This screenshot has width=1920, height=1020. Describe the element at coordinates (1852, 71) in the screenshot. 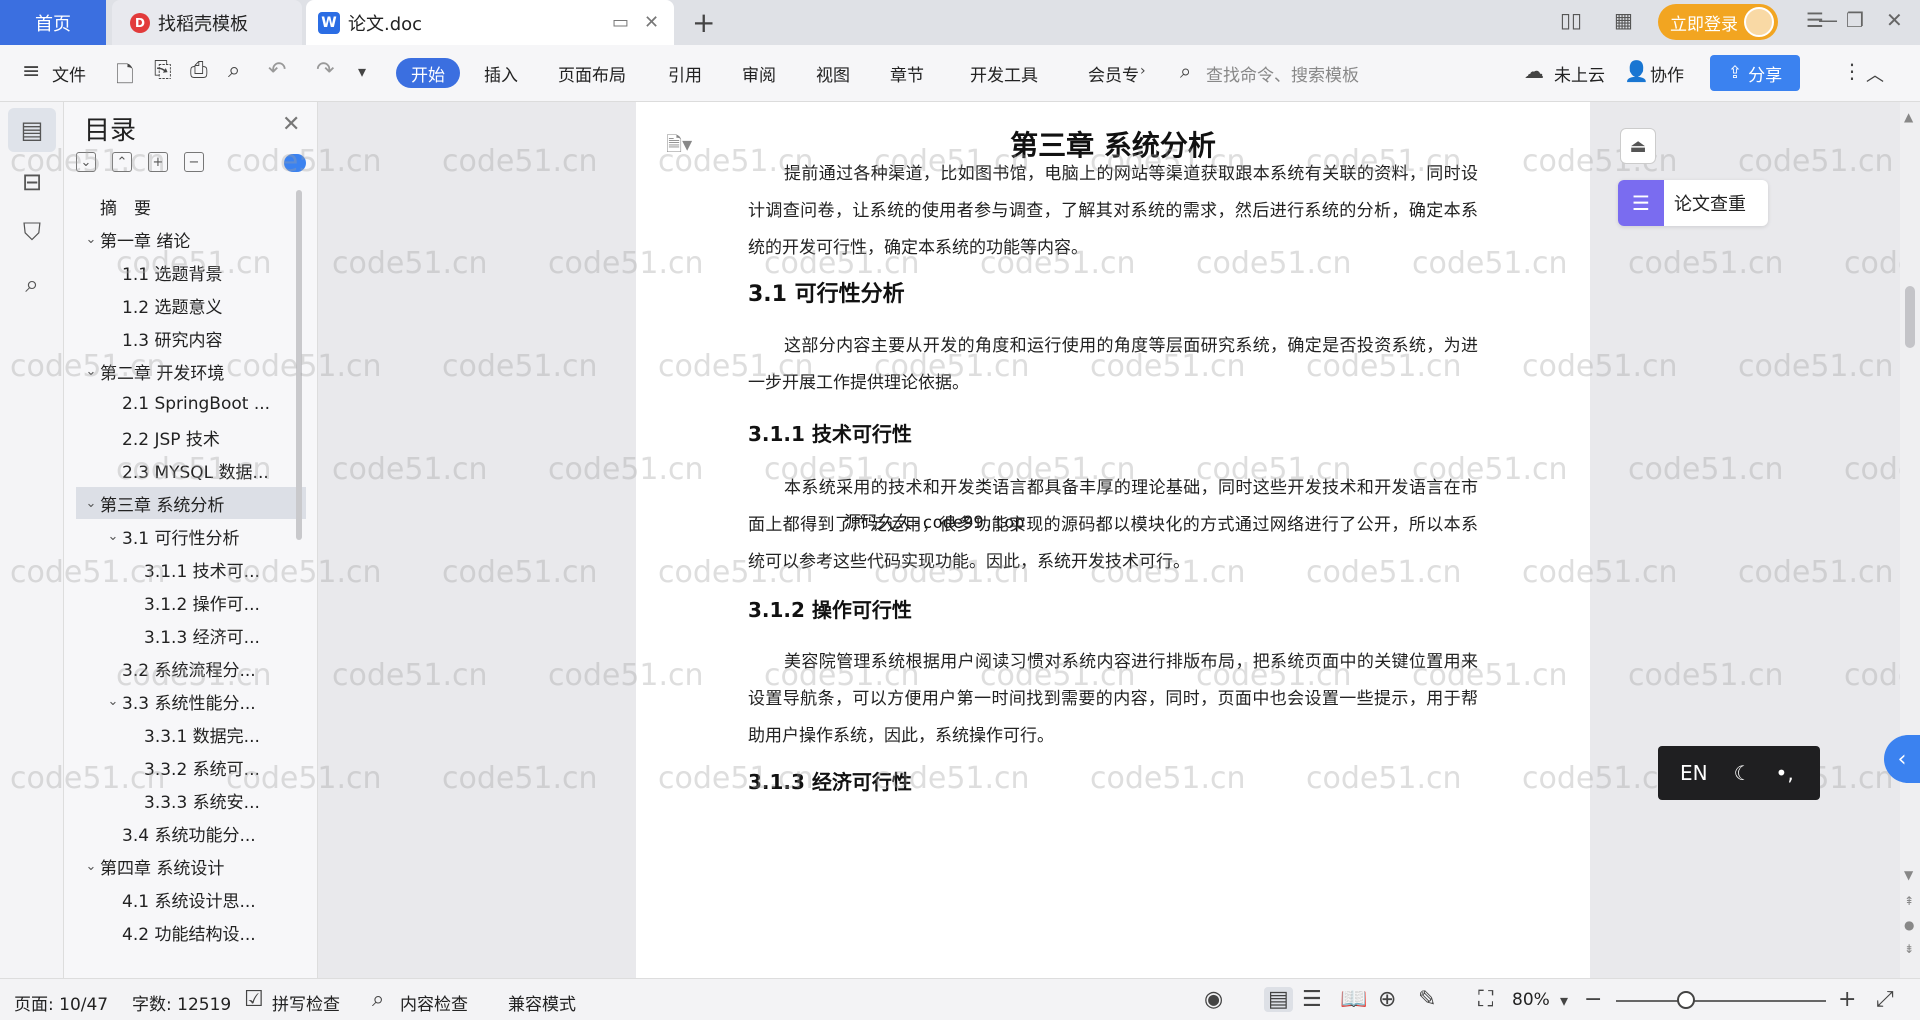

I see `more-icon: ⋮` at that location.